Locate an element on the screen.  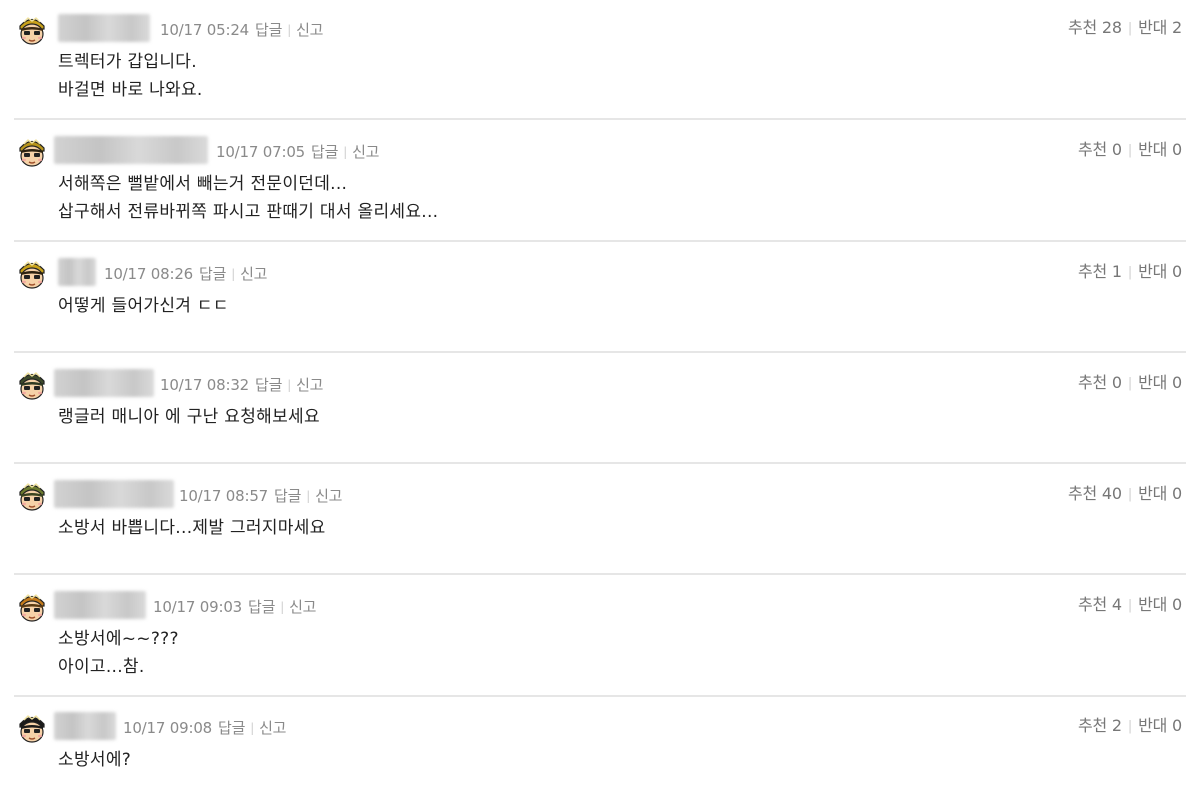
comment-line: 트렉터가 갑입니다. is located at coordinates (127, 62).